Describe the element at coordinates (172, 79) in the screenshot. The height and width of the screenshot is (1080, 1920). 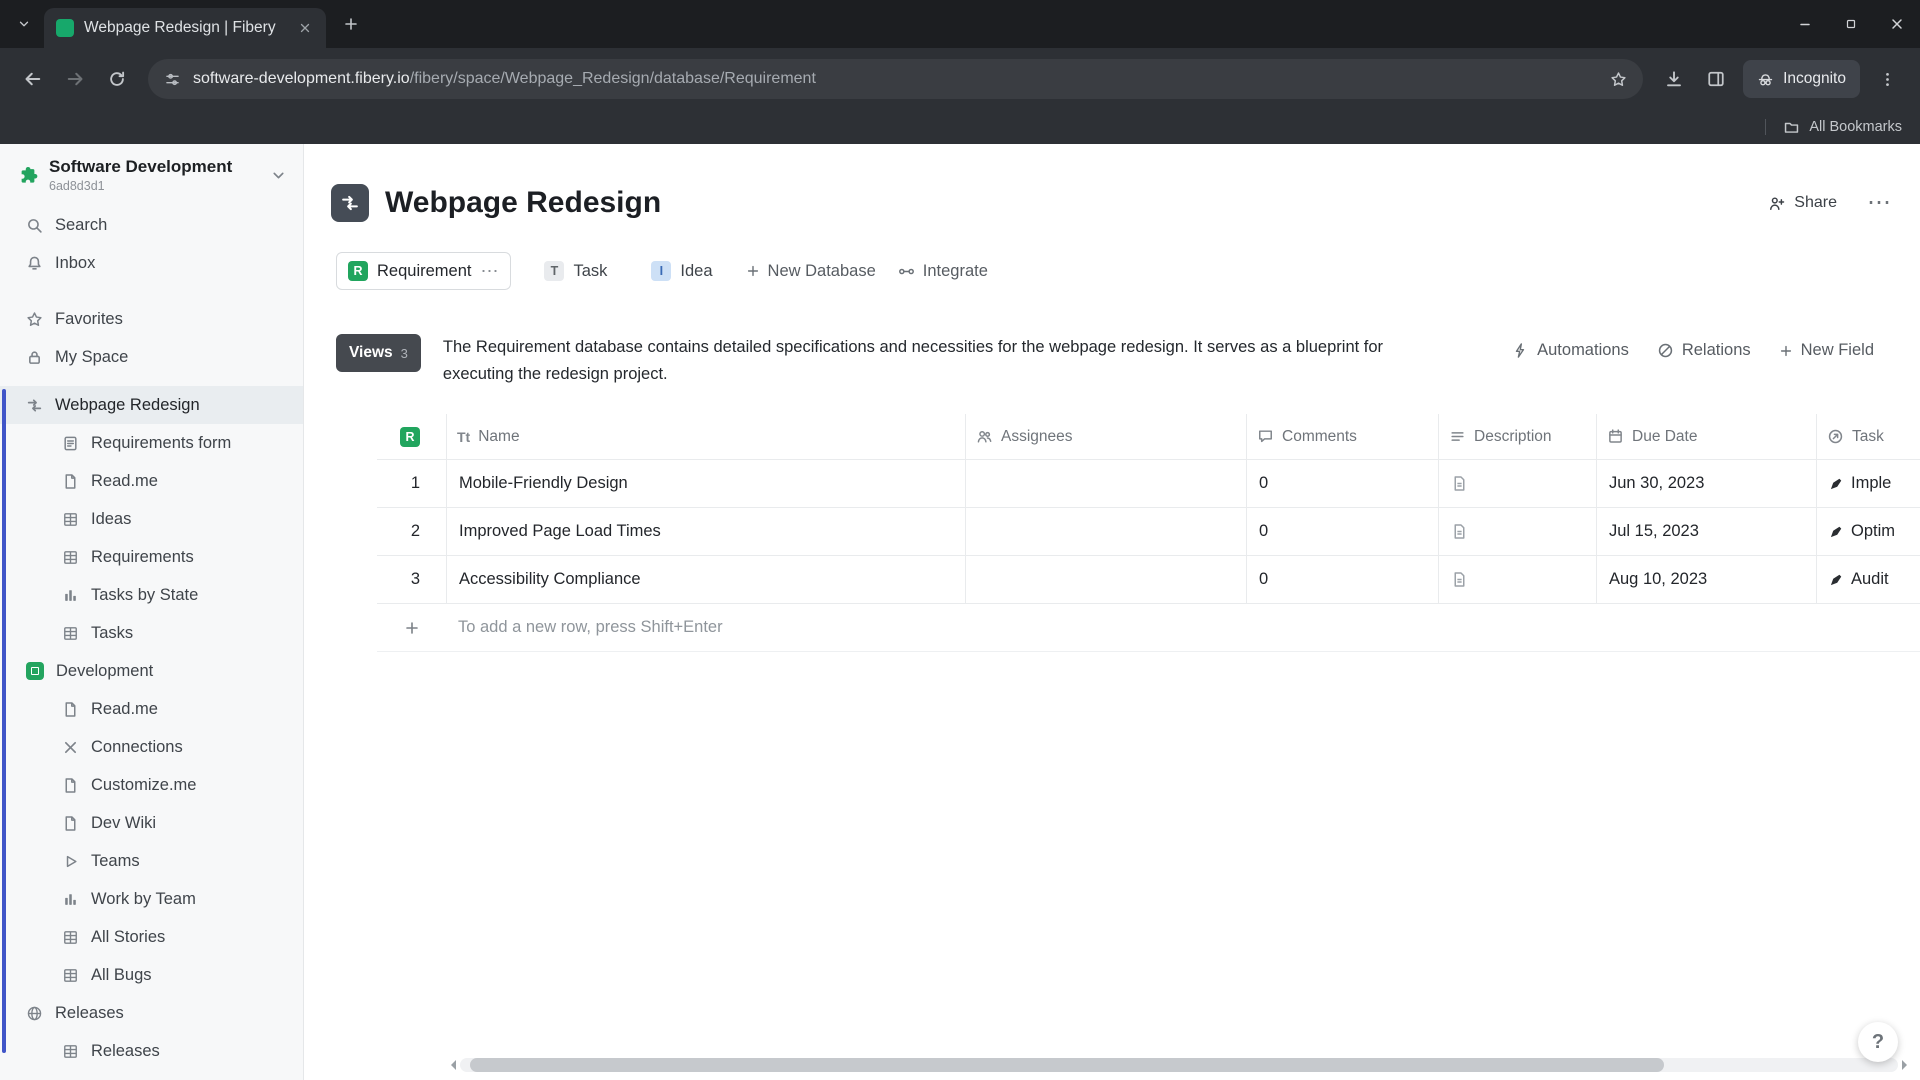
I see `site-settings-icon` at that location.